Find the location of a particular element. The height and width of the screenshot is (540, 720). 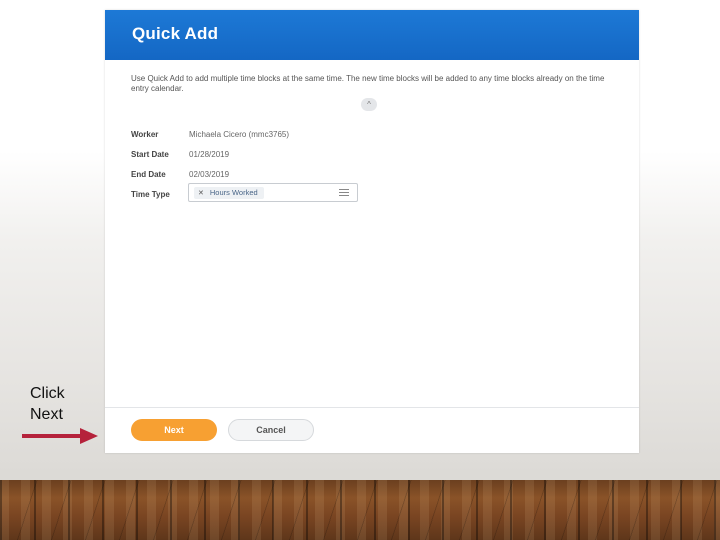

dialog-title: Quick Add is located at coordinates (175, 33).